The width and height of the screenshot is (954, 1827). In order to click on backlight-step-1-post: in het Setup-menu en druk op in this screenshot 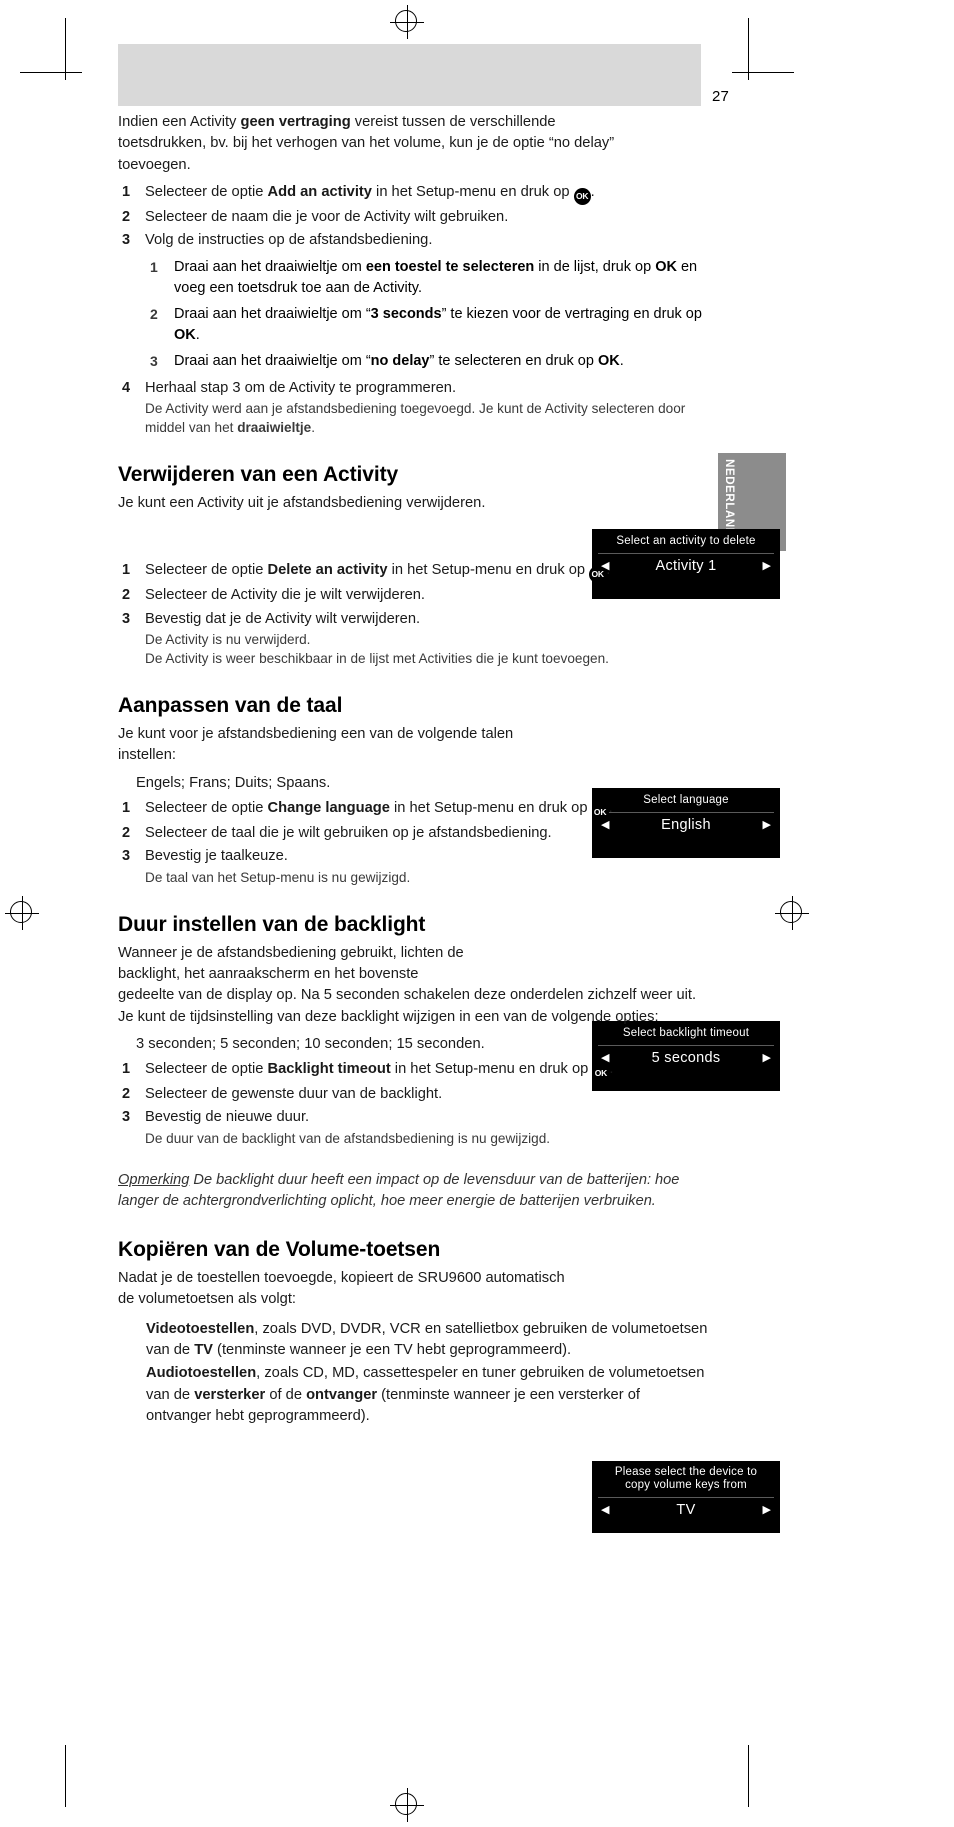, I will do `click(491, 1069)`.